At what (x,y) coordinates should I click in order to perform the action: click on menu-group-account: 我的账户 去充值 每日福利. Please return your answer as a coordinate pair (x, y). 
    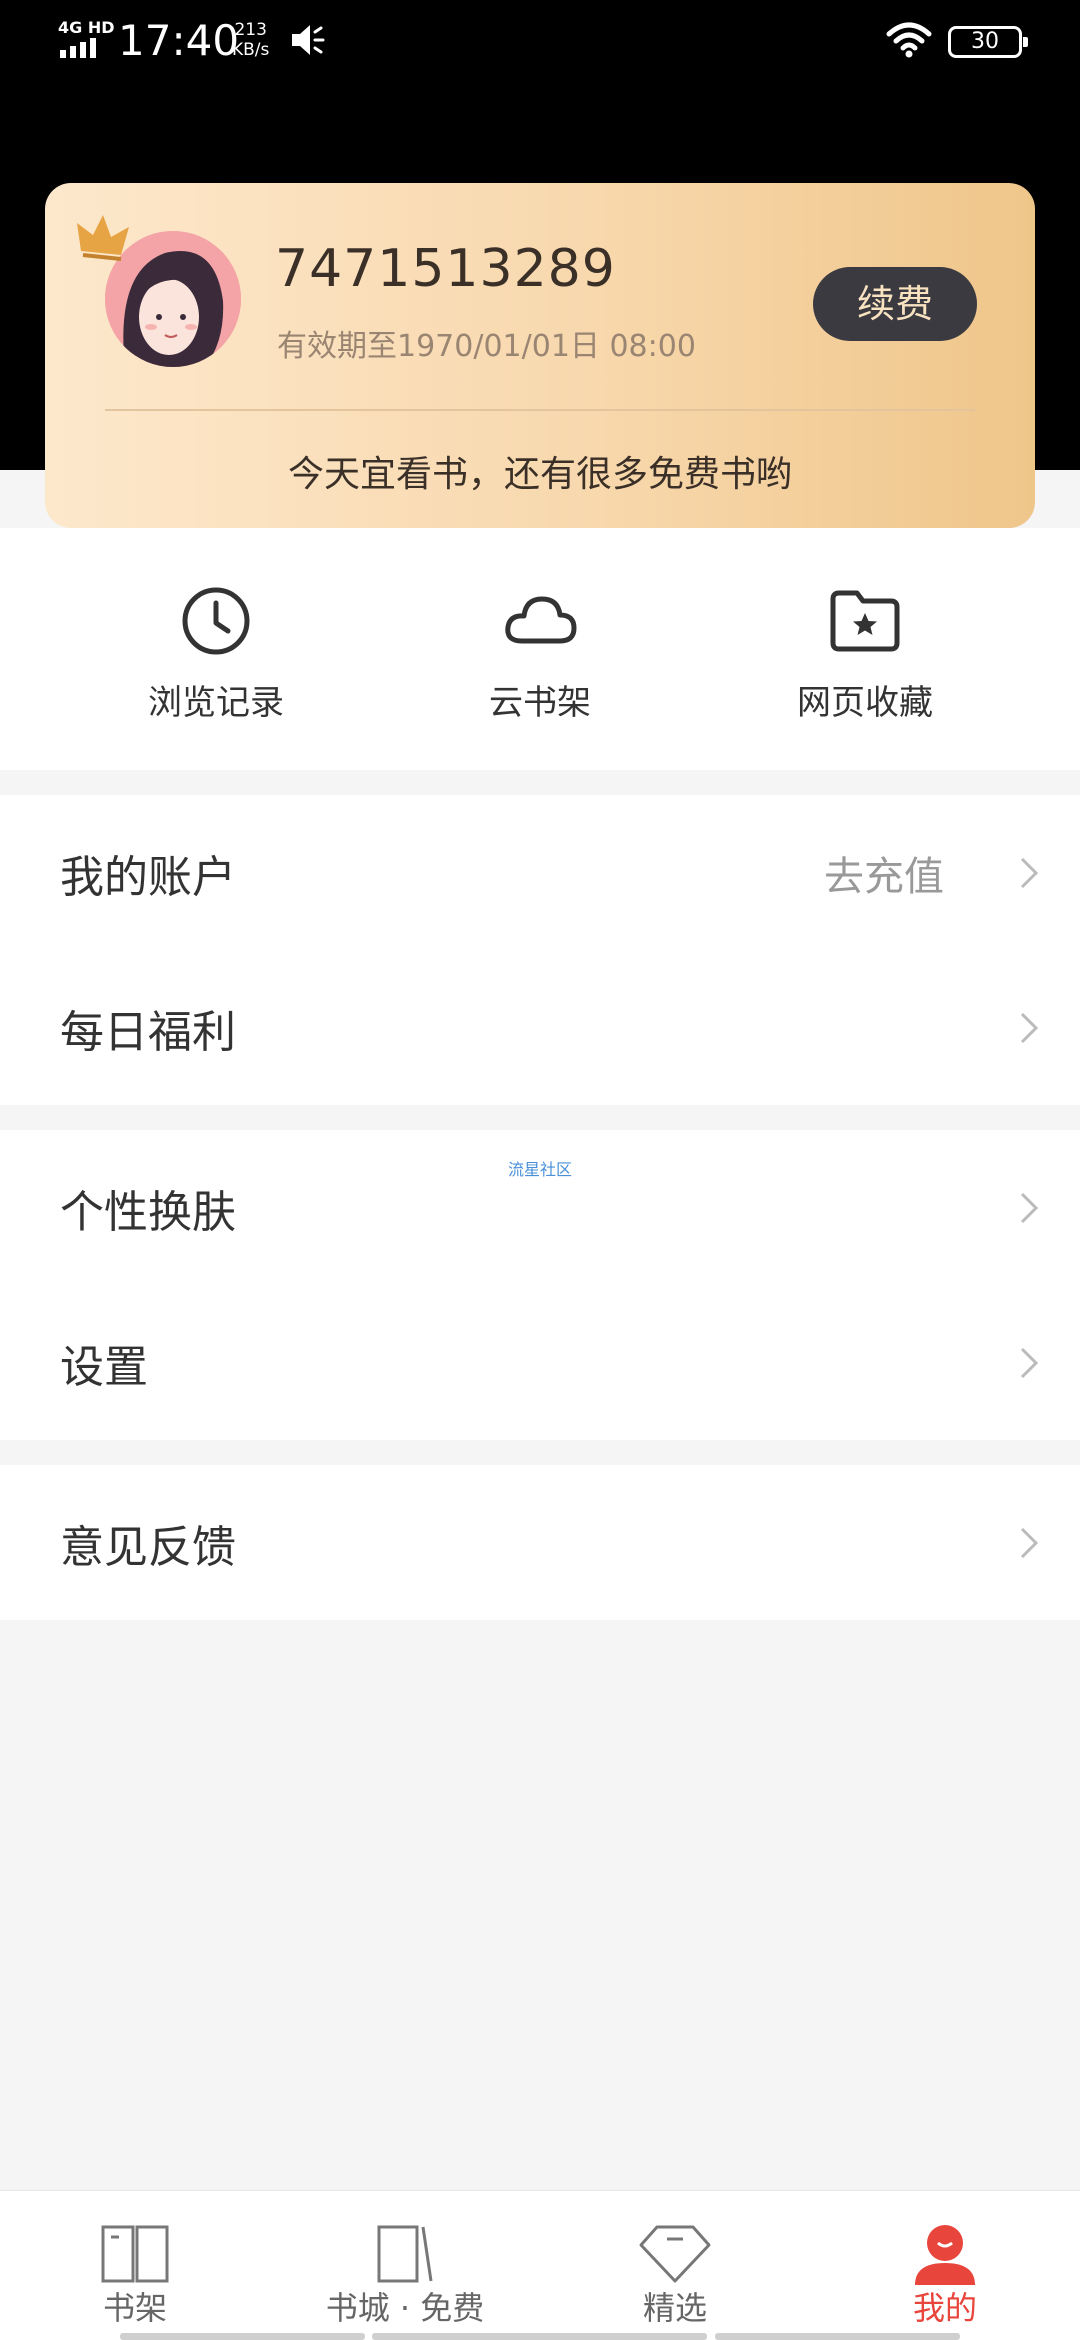
    Looking at the image, I should click on (540, 950).